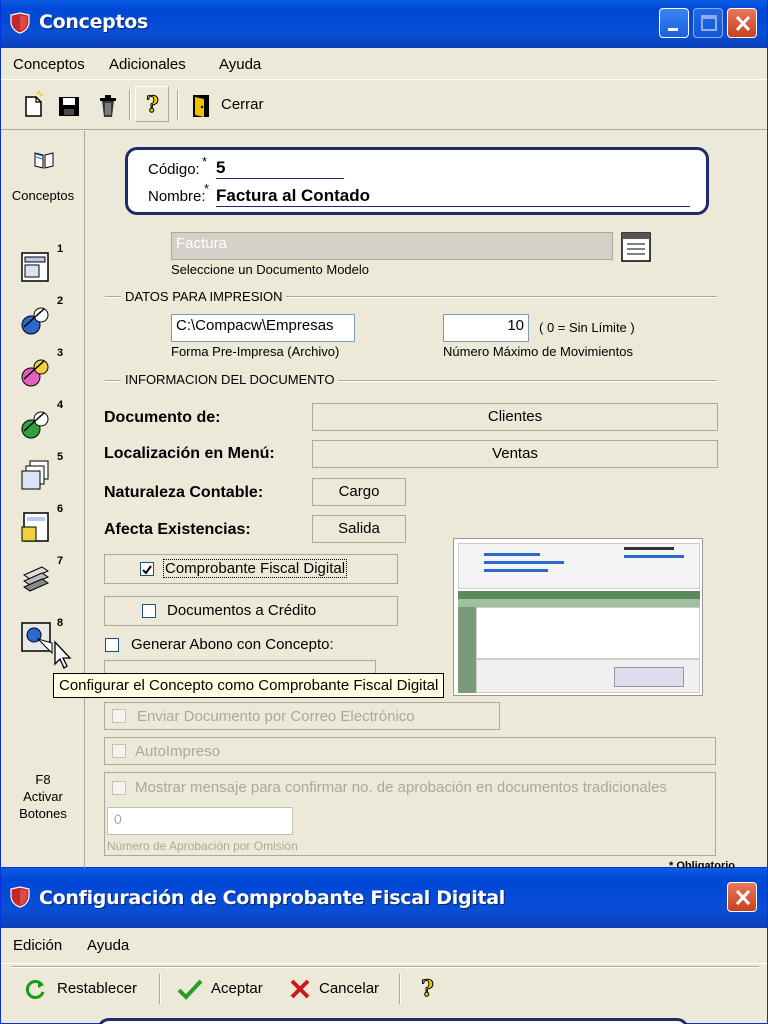 This screenshot has width=768, height=1024. What do you see at coordinates (587, 327) in the screenshot?
I see `max-movimientos-hint: ( 0 = Sin Límite )` at bounding box center [587, 327].